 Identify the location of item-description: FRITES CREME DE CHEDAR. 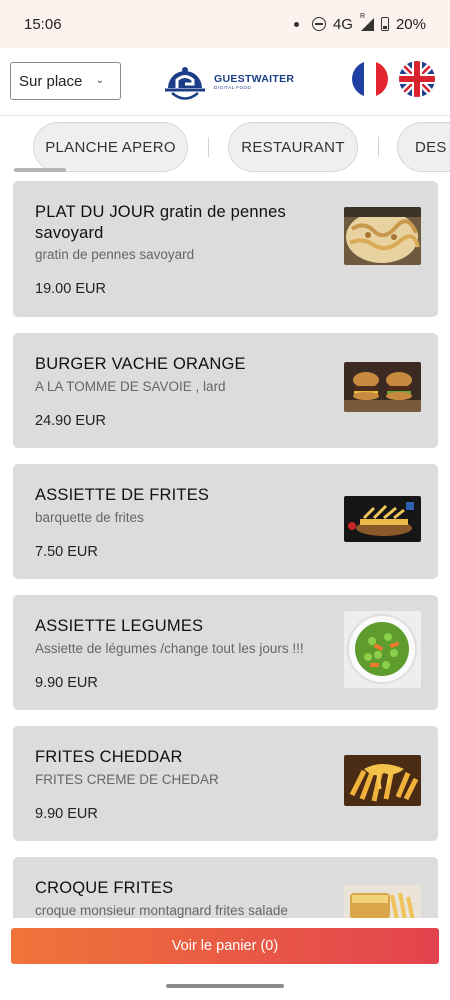
(127, 779).